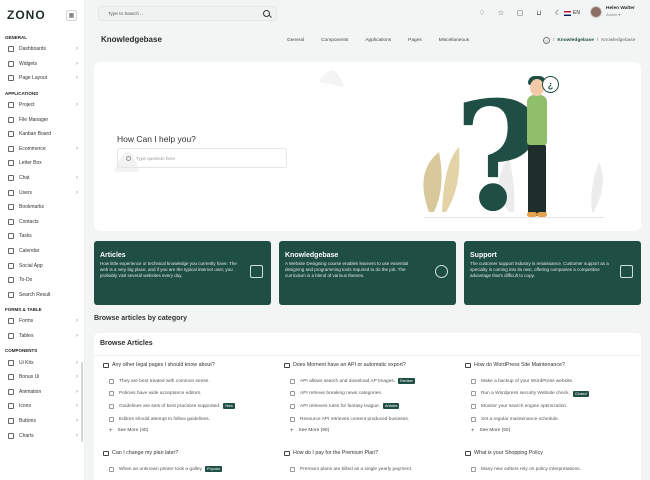 This screenshot has width=650, height=480. Describe the element at coordinates (11, 391) in the screenshot. I see `animation-icon` at that location.